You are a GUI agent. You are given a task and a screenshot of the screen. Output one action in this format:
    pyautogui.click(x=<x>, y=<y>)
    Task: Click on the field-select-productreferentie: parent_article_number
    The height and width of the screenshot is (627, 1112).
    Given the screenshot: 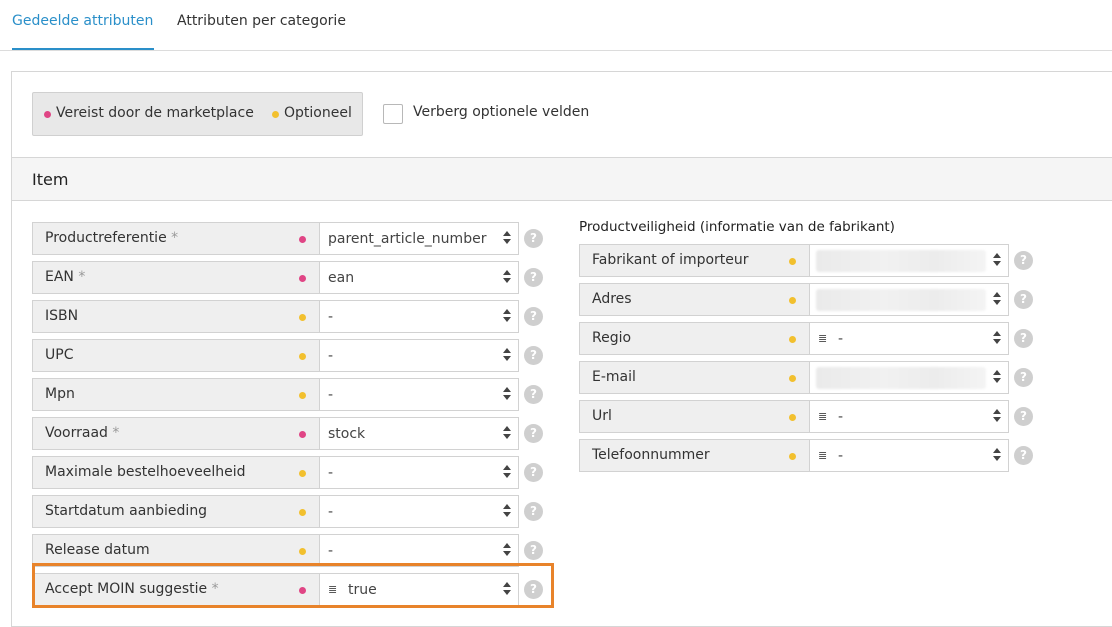 What is the action you would take?
    pyautogui.click(x=419, y=238)
    